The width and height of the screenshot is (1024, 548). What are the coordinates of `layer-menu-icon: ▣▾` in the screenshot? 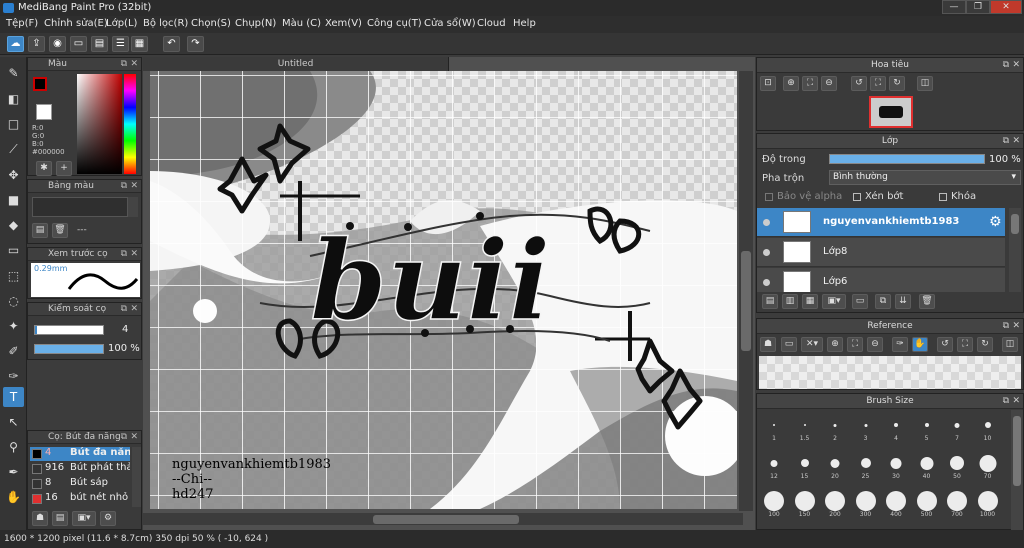 It's located at (834, 301).